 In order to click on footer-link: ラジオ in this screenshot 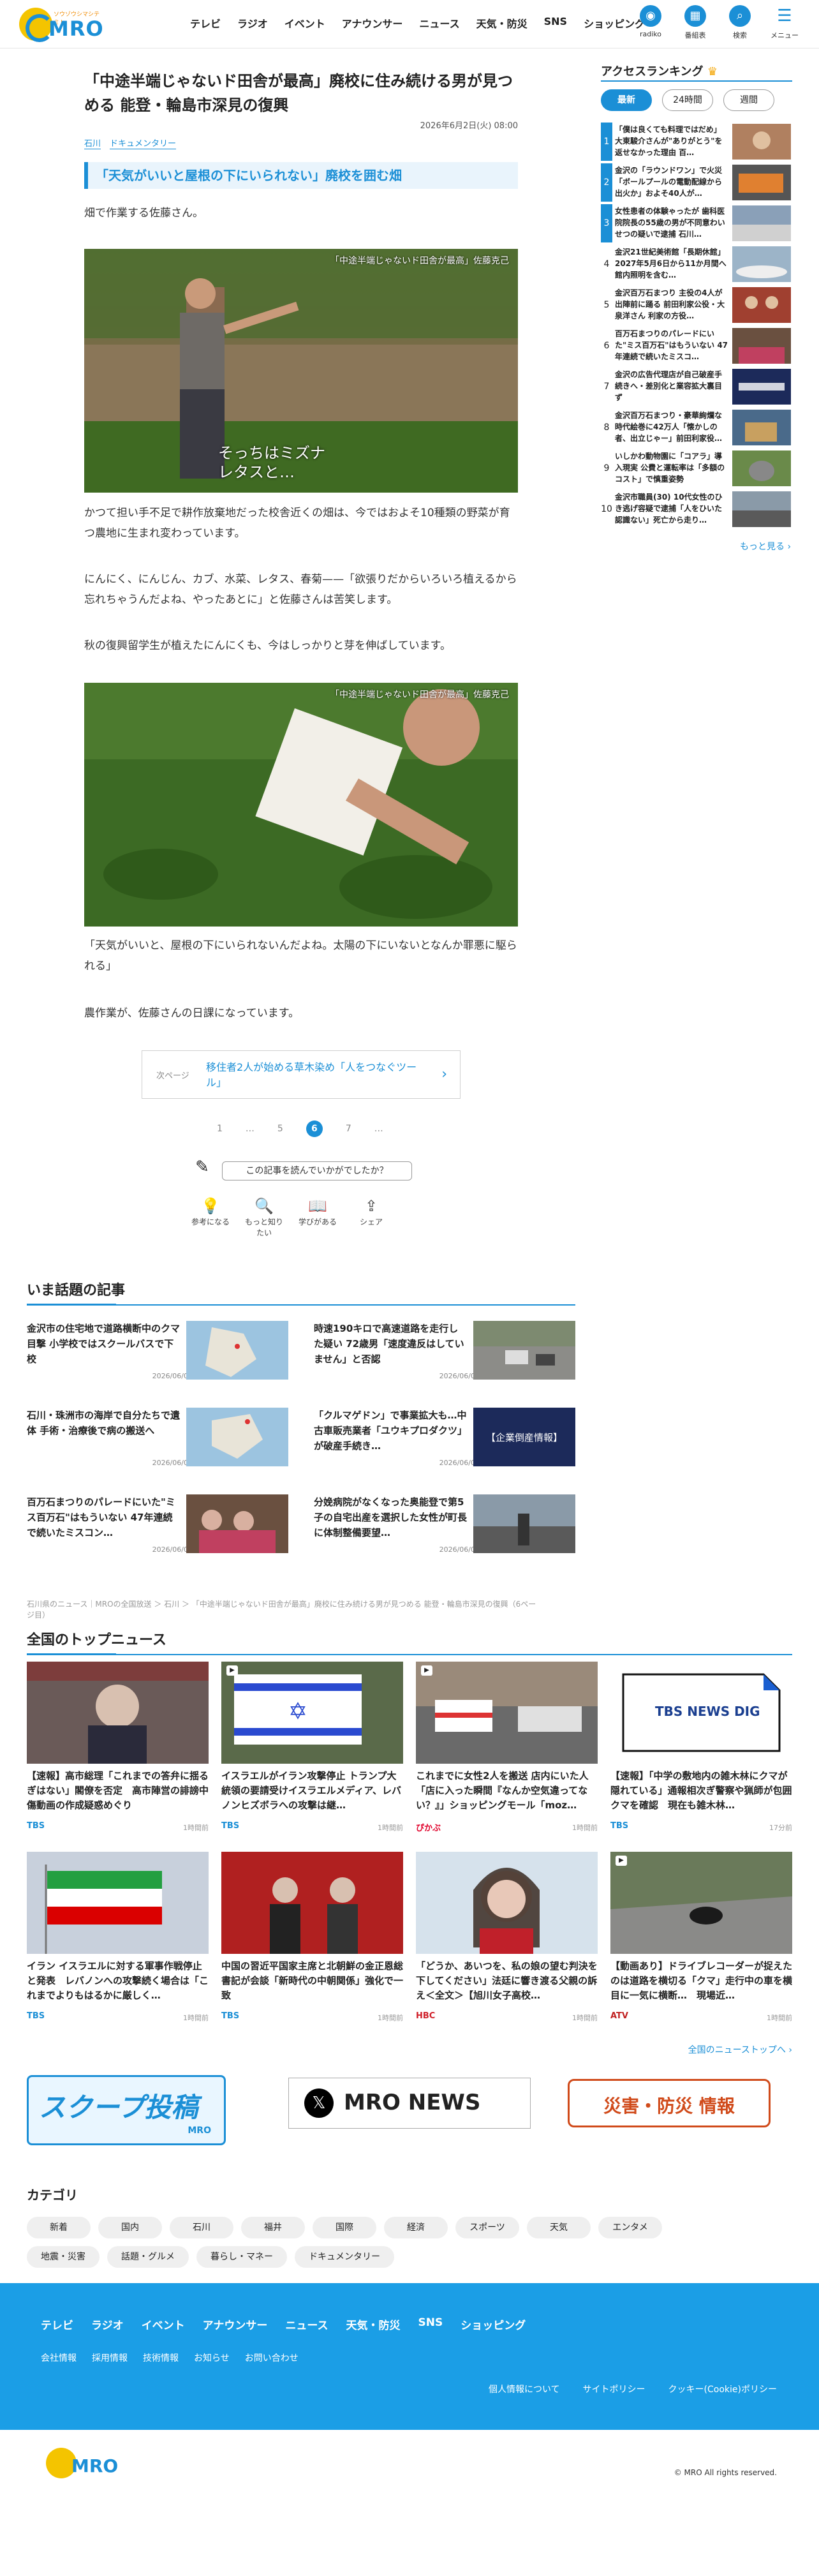, I will do `click(107, 2324)`.